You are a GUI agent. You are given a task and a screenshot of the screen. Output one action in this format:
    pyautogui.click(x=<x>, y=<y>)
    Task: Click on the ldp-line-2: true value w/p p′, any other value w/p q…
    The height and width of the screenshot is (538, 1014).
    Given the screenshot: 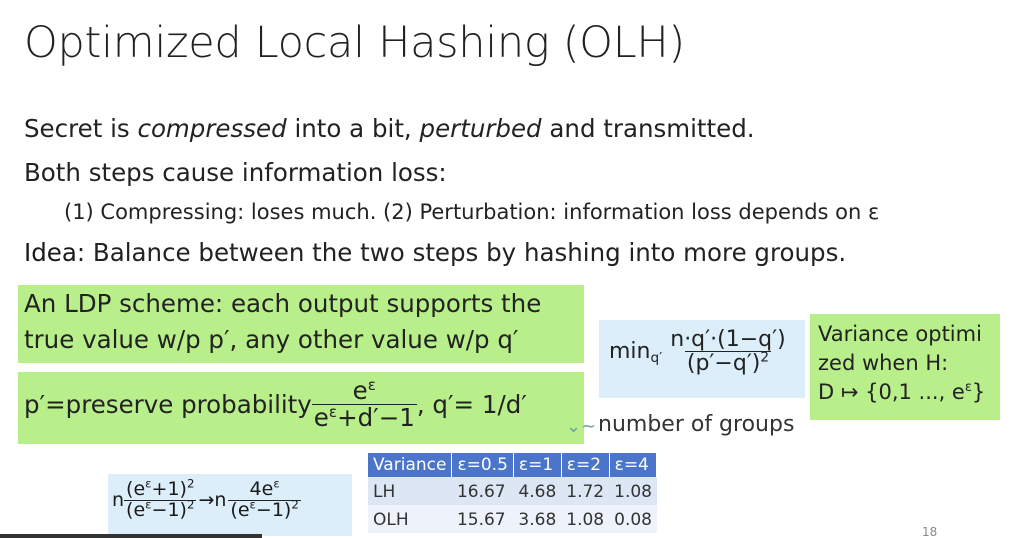 What is the action you would take?
    pyautogui.click(x=271, y=339)
    